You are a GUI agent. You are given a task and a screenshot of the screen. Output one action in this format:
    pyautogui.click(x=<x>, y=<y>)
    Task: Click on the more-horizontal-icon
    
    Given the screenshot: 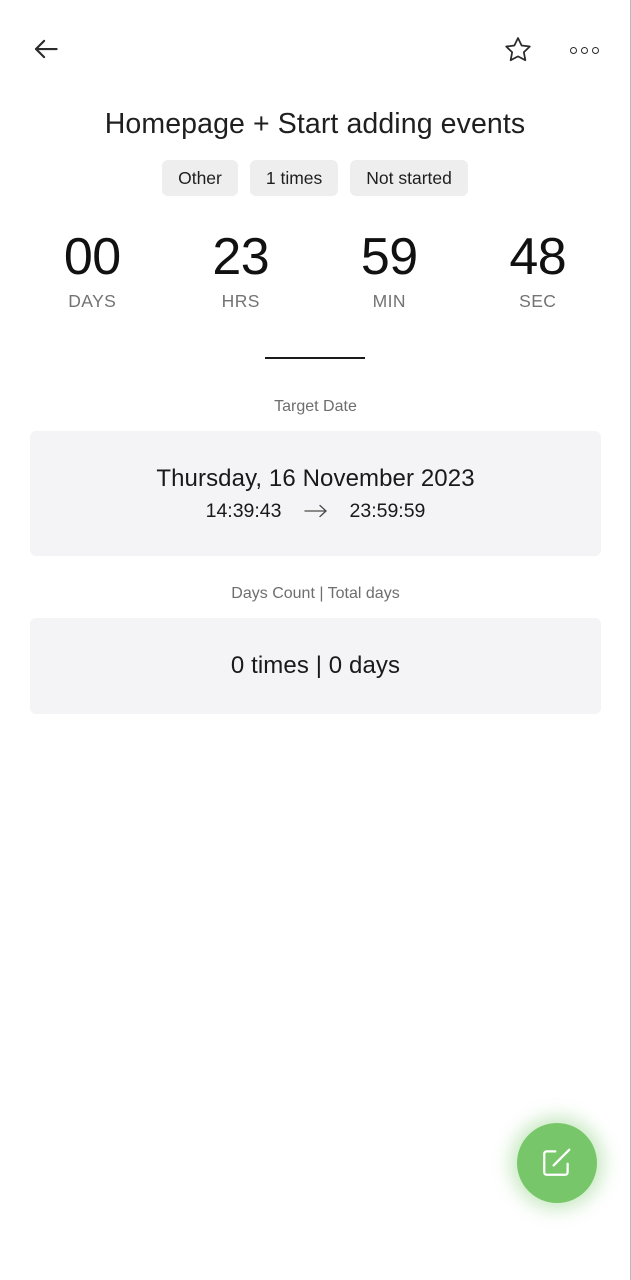 What is the action you would take?
    pyautogui.click(x=584, y=50)
    